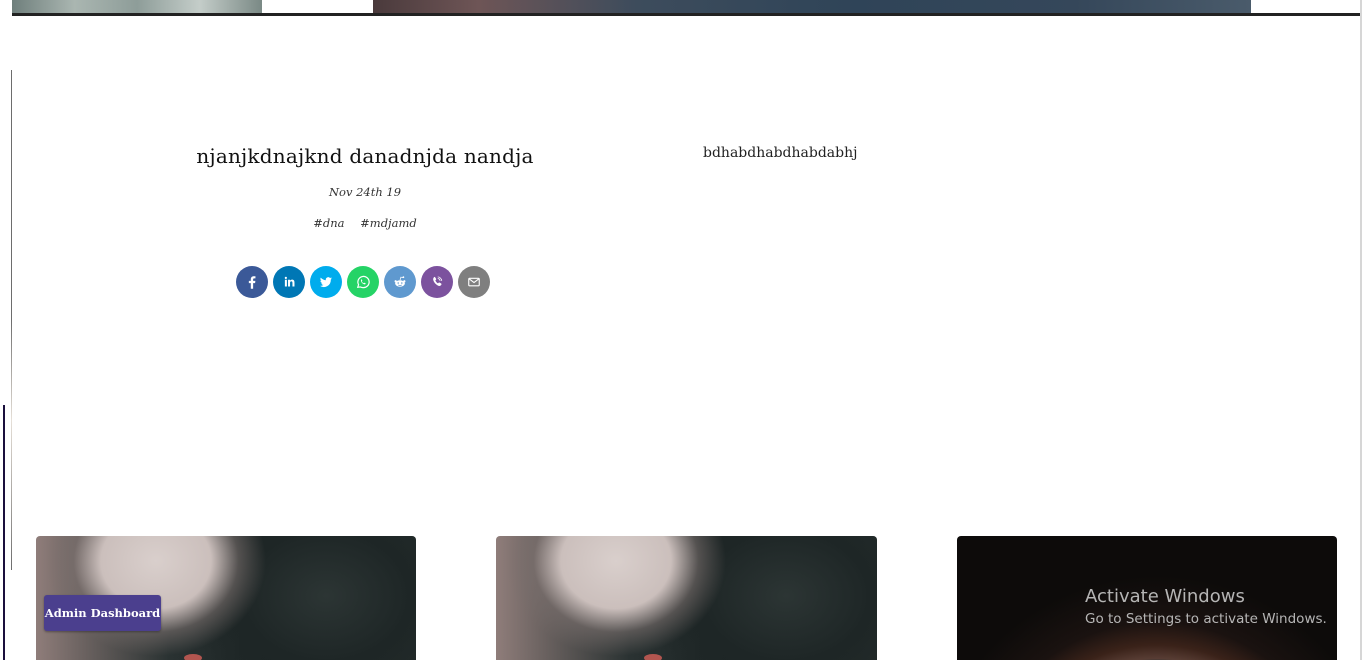 This screenshot has height=660, width=1362. I want to click on facebook-icon, so click(252, 282).